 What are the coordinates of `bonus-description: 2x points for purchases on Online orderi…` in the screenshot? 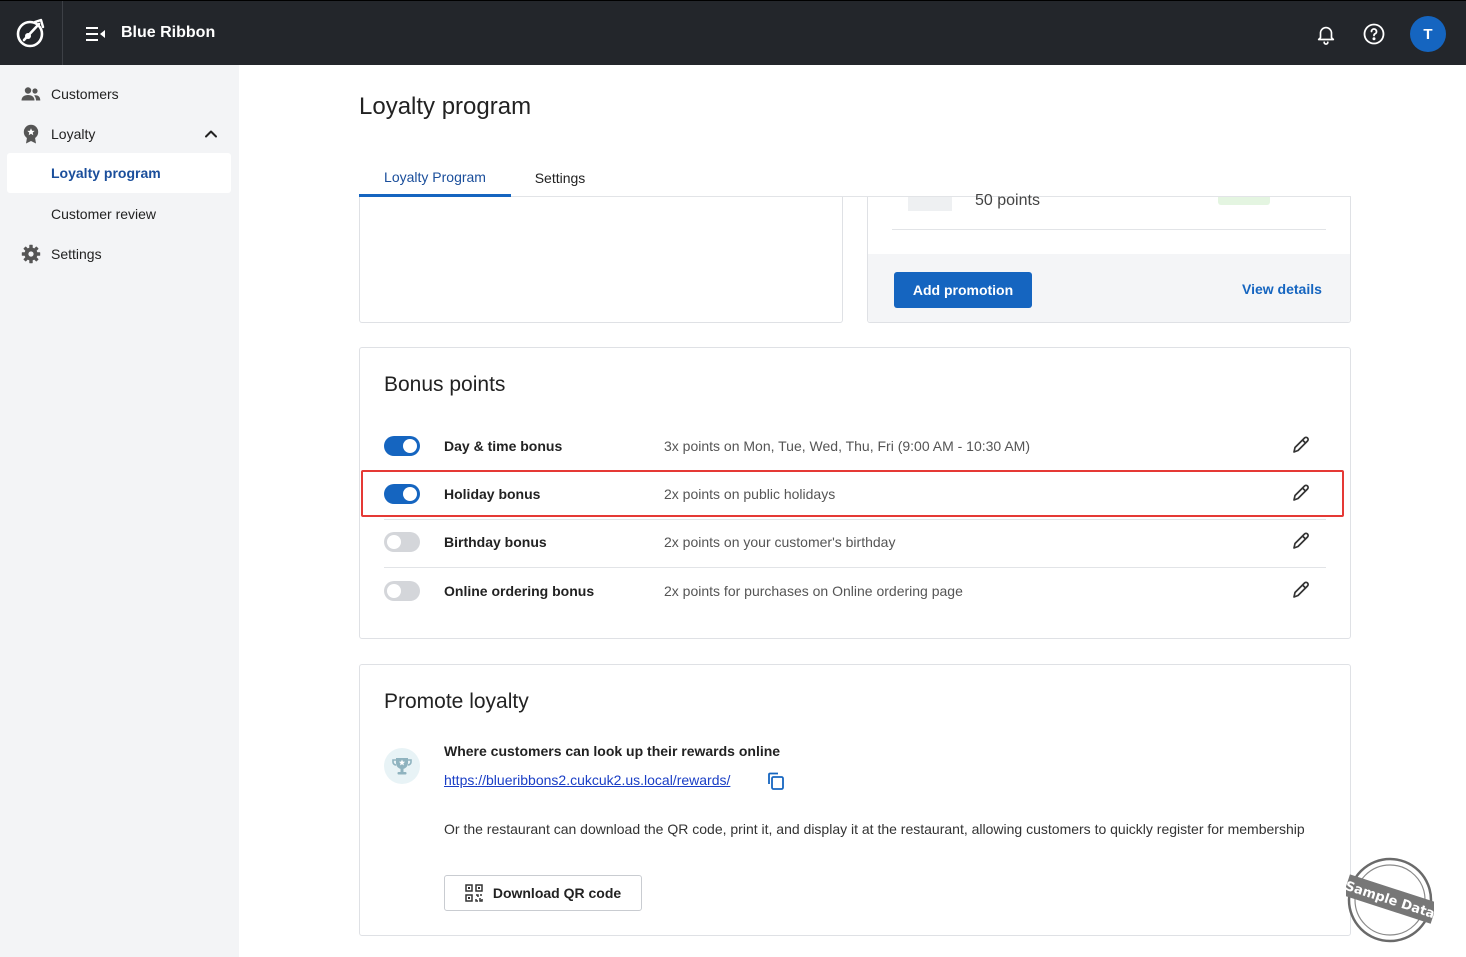 It's located at (813, 591).